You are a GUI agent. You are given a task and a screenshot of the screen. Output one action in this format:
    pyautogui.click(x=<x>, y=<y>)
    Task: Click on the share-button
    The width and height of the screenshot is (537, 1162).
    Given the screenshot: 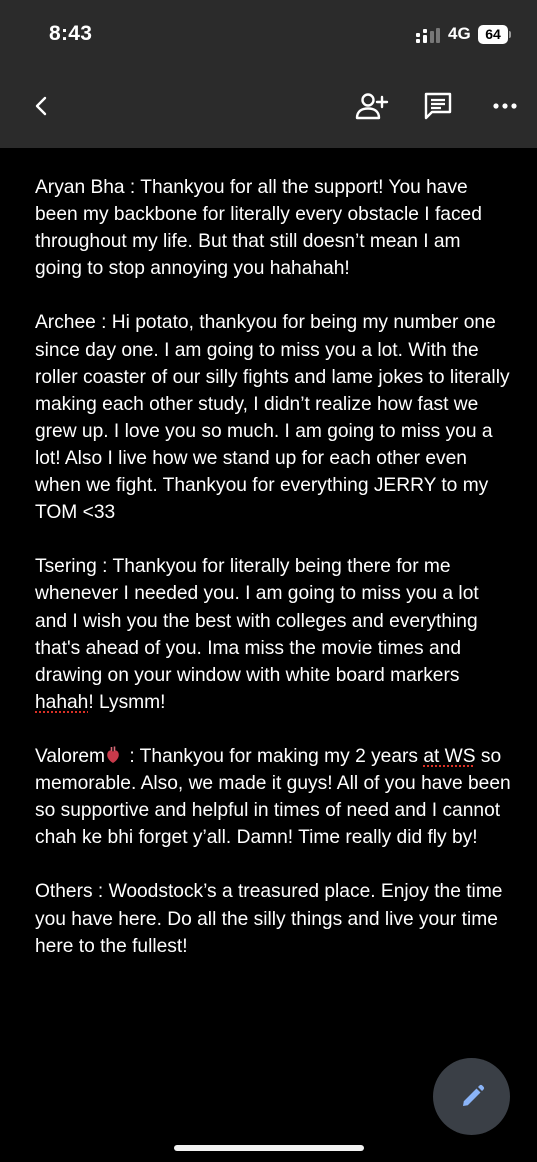 What is the action you would take?
    pyautogui.click(x=372, y=106)
    